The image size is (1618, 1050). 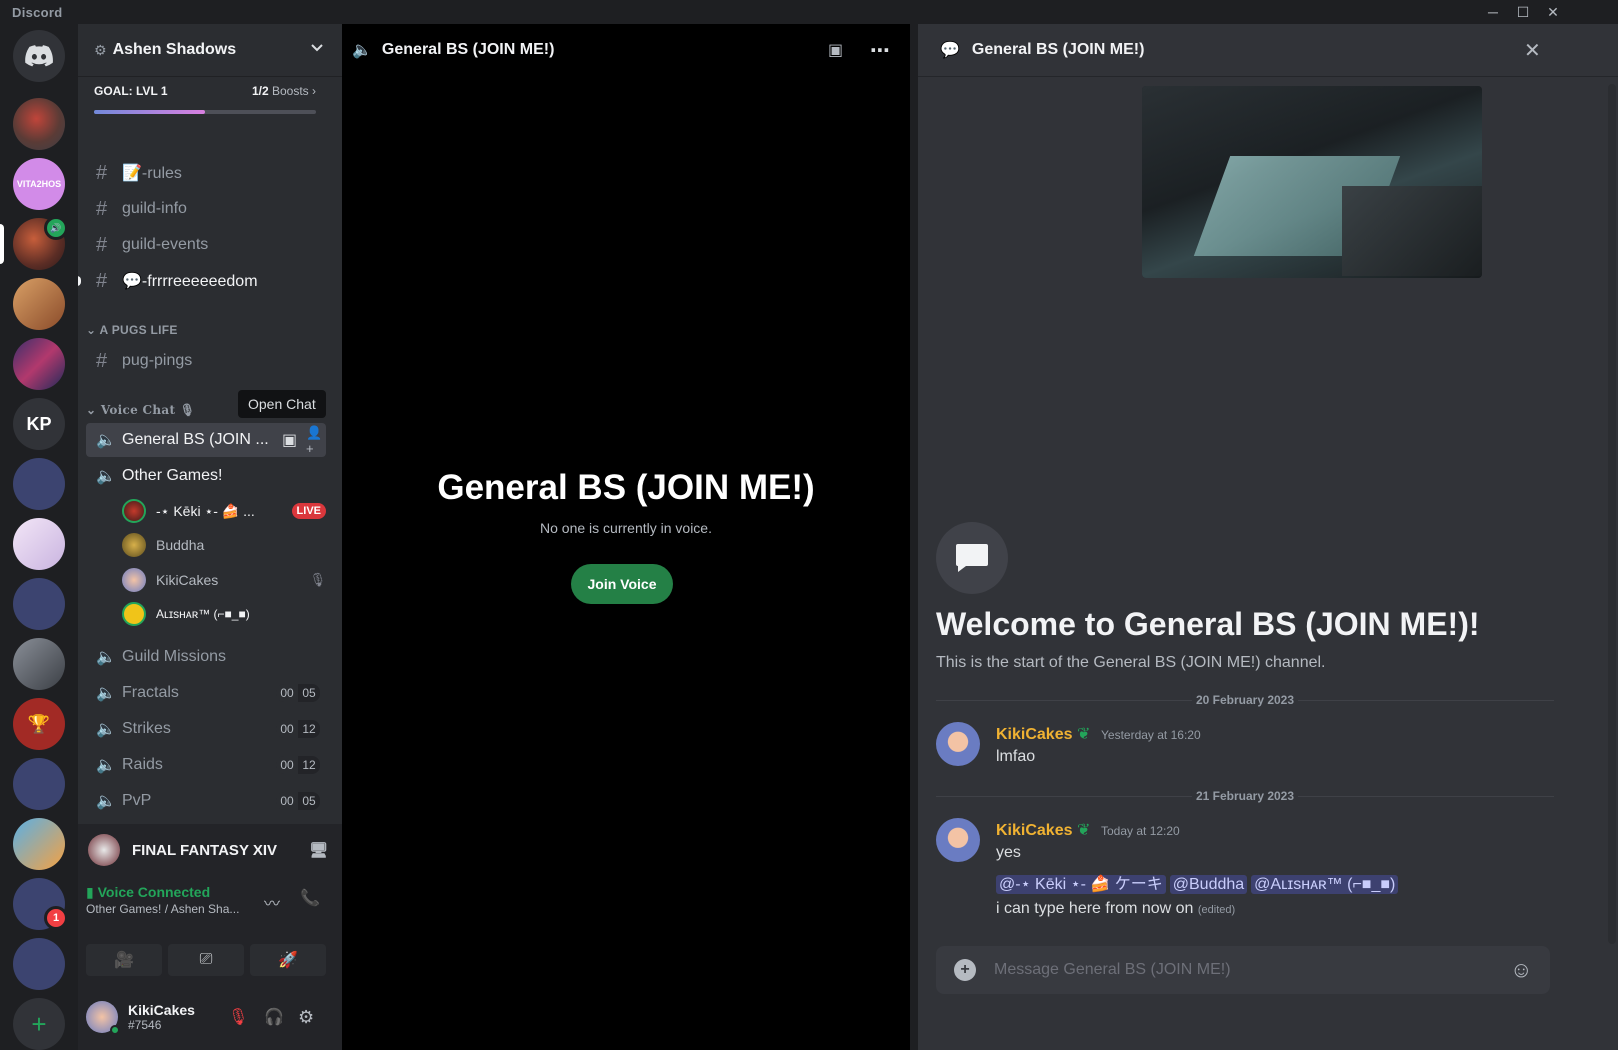 I want to click on voice-user-kikicakes: KikiCakes 🎙, so click(x=228, y=580).